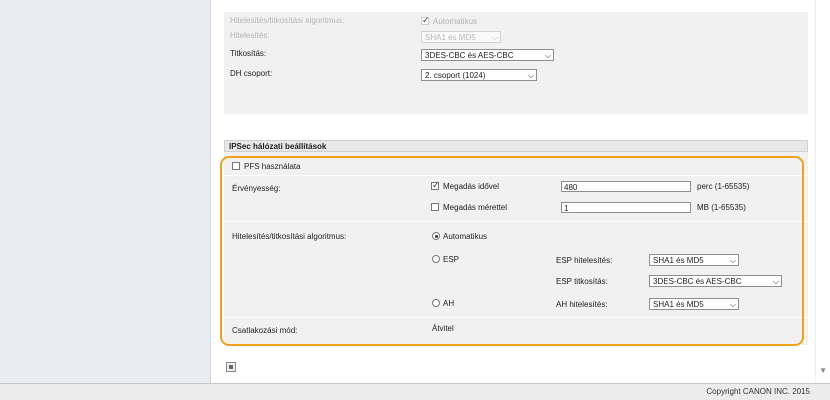  What do you see at coordinates (265, 330) in the screenshot?
I see `connection-mode-label: Csatlakozási mód:` at bounding box center [265, 330].